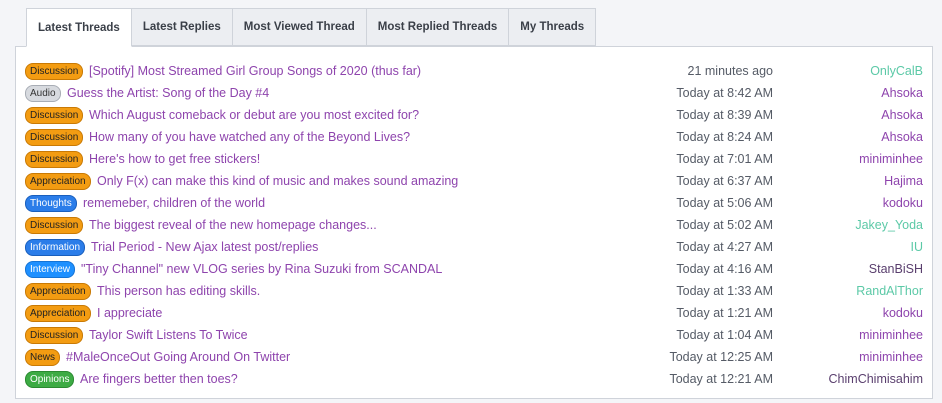 This screenshot has width=942, height=403. Describe the element at coordinates (178, 357) in the screenshot. I see `thread-title-link: #MaleOnceOut Going Around On Twitter` at that location.